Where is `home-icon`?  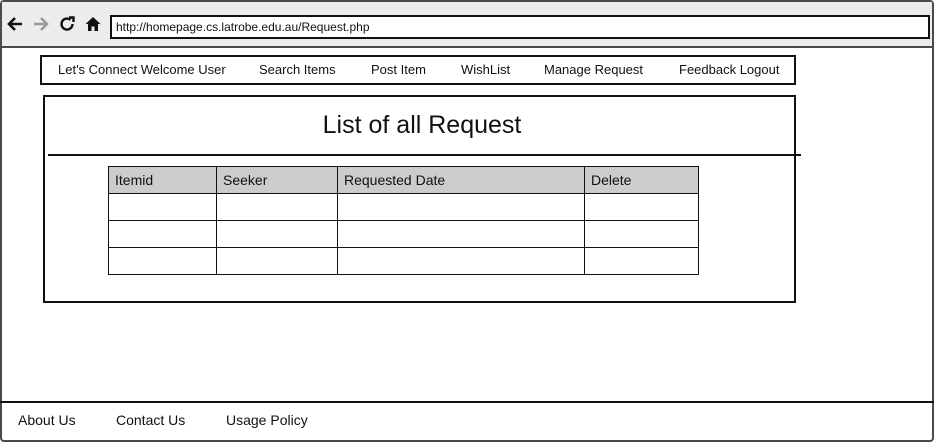
home-icon is located at coordinates (93, 24).